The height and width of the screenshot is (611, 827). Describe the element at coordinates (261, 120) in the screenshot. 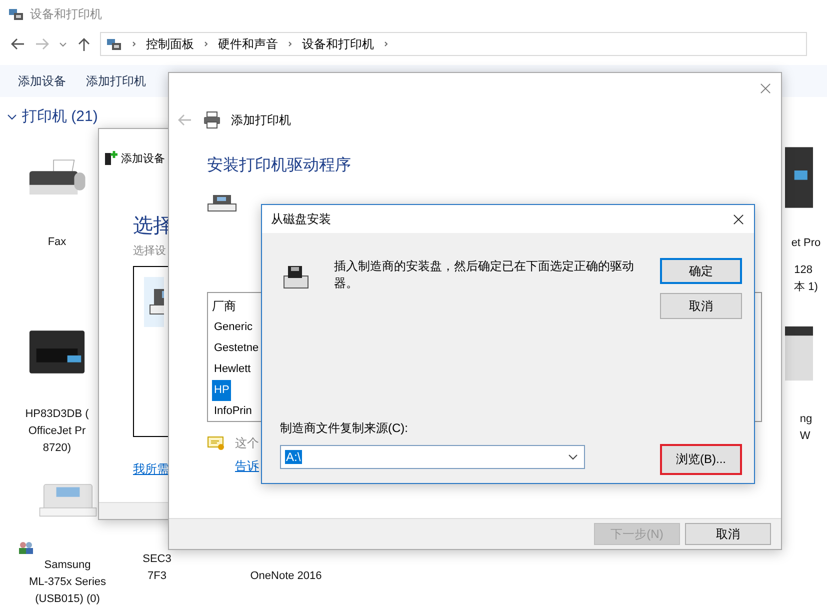

I see `window-title: 添加打印机` at that location.